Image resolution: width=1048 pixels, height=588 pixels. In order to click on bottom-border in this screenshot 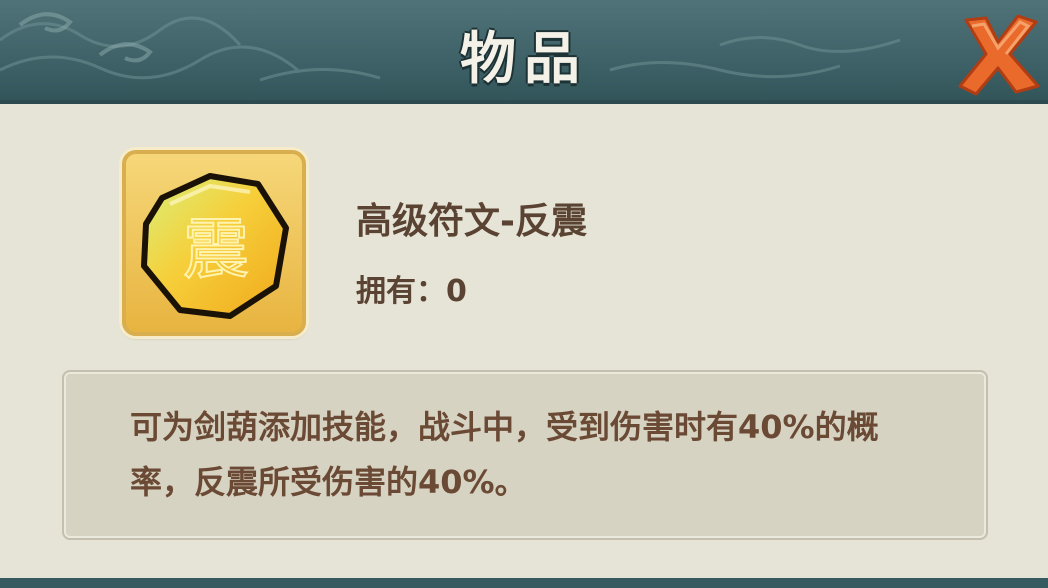, I will do `click(524, 583)`.